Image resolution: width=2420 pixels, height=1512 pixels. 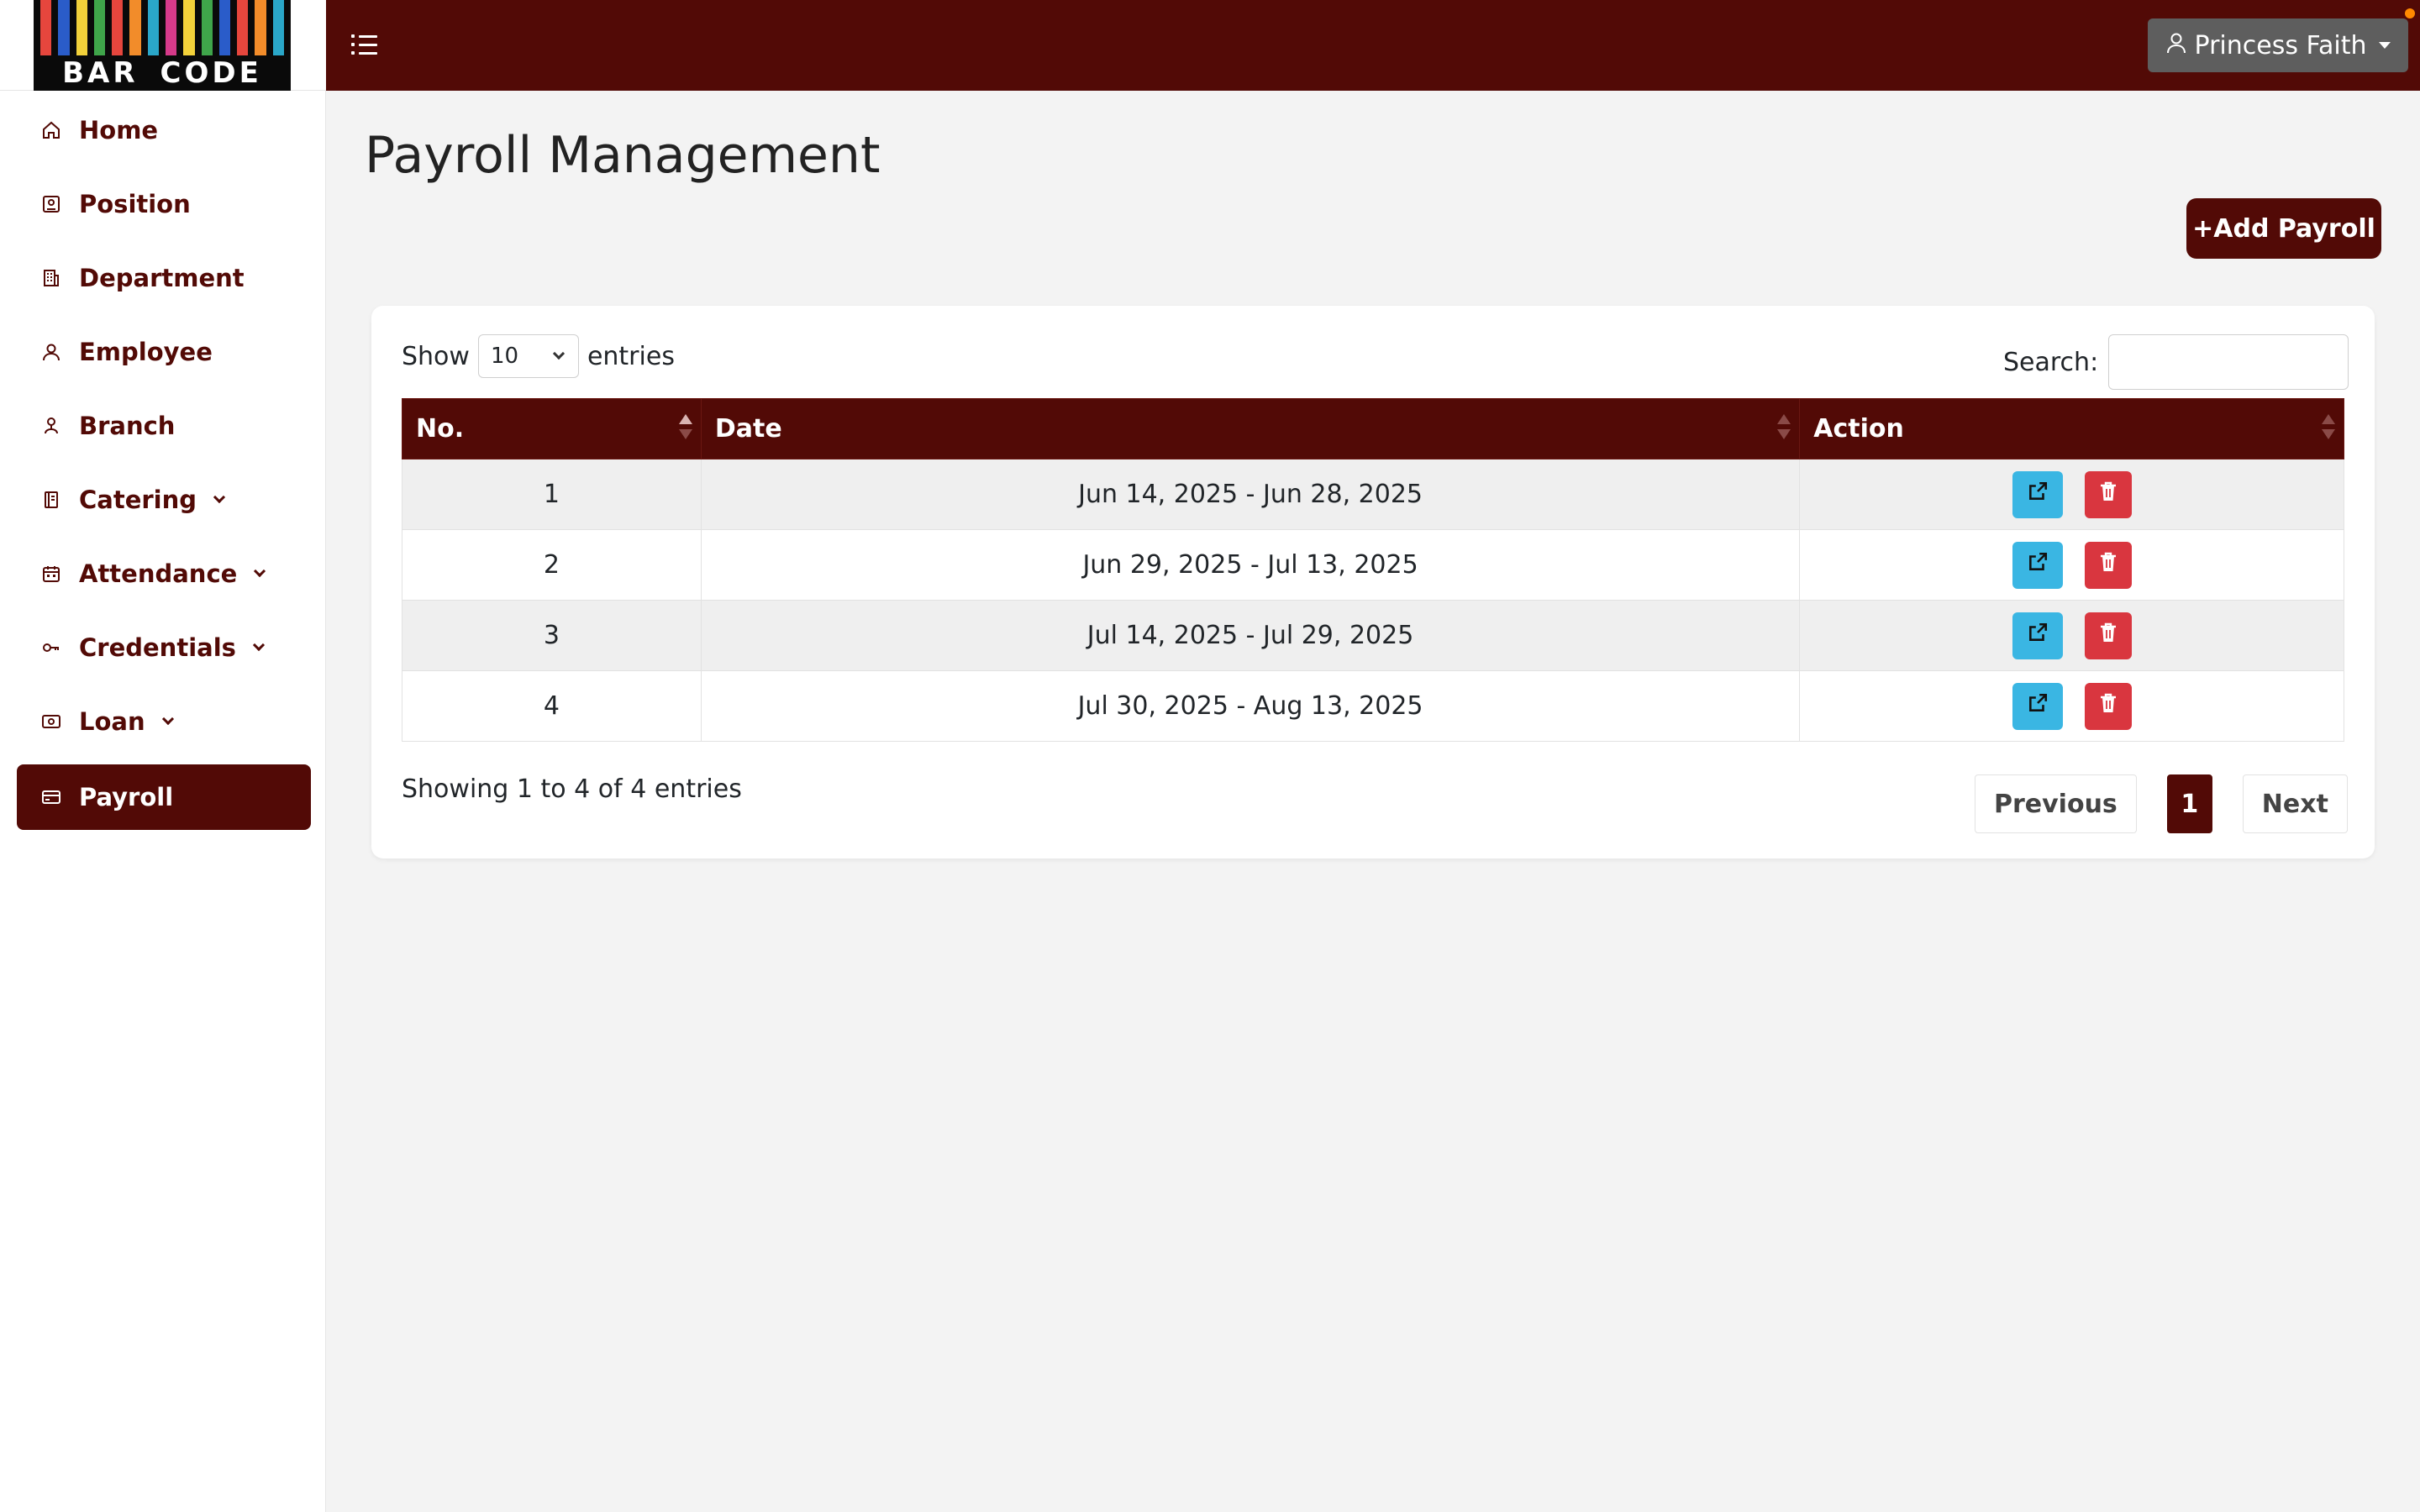 What do you see at coordinates (138, 500) in the screenshot?
I see `sidebar-item-label: Catering` at bounding box center [138, 500].